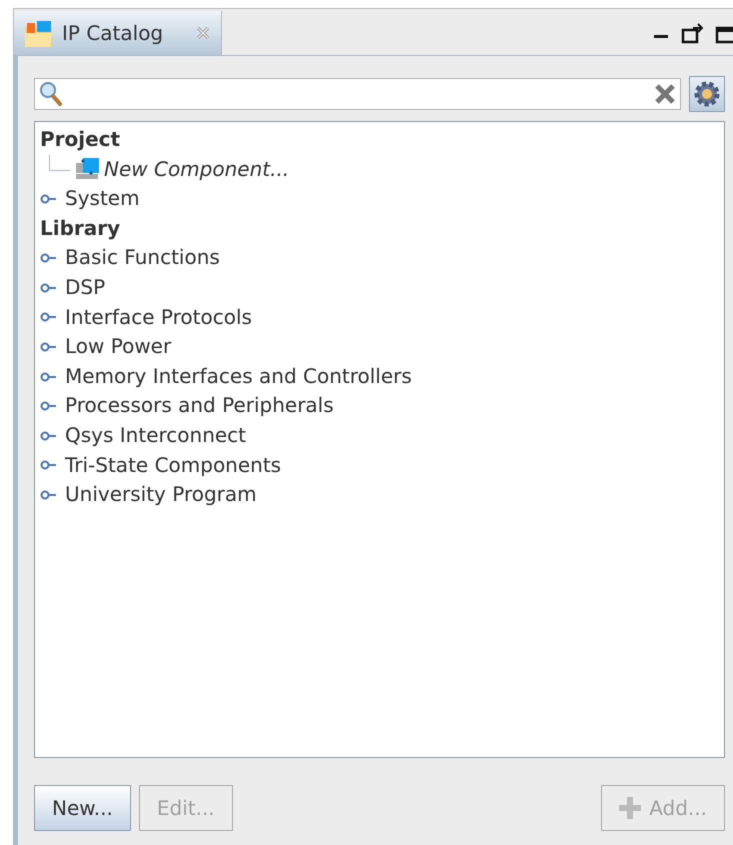  Describe the element at coordinates (665, 94) in the screenshot. I see `clear-icon` at that location.